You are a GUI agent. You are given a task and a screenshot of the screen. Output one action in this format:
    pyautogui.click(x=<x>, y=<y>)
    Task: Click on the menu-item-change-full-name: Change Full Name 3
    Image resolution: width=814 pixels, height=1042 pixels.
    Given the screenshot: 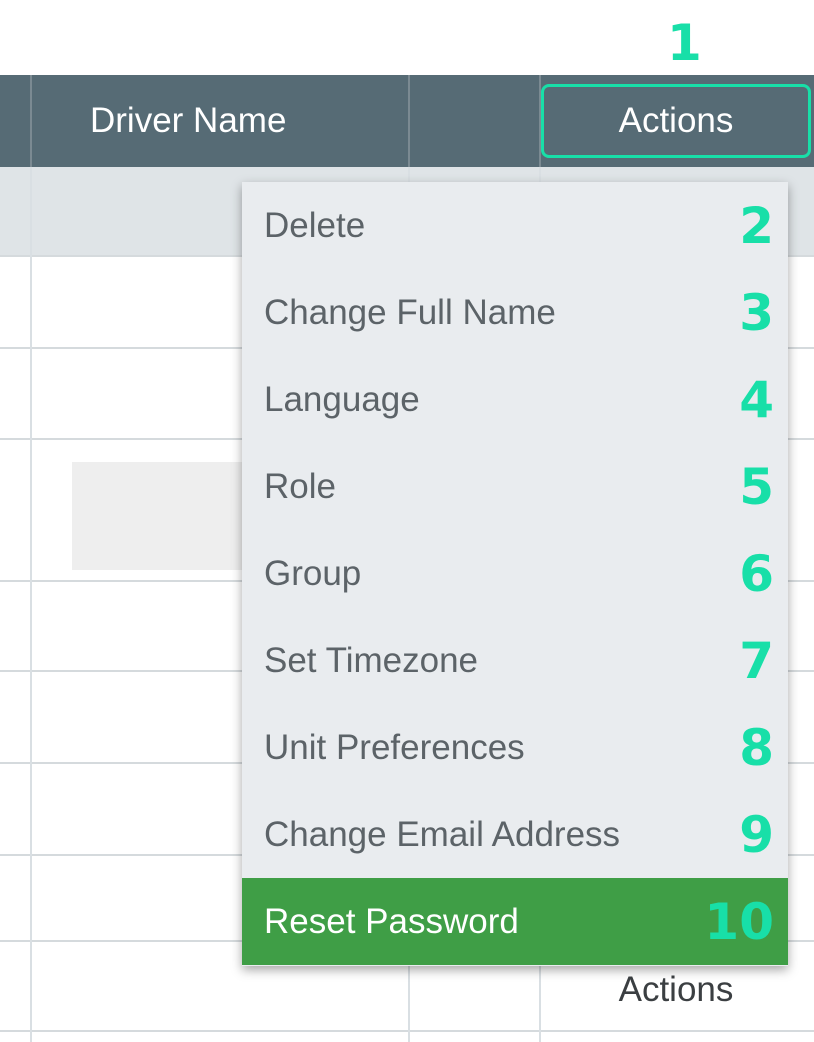 What is the action you would take?
    pyautogui.click(x=515, y=312)
    